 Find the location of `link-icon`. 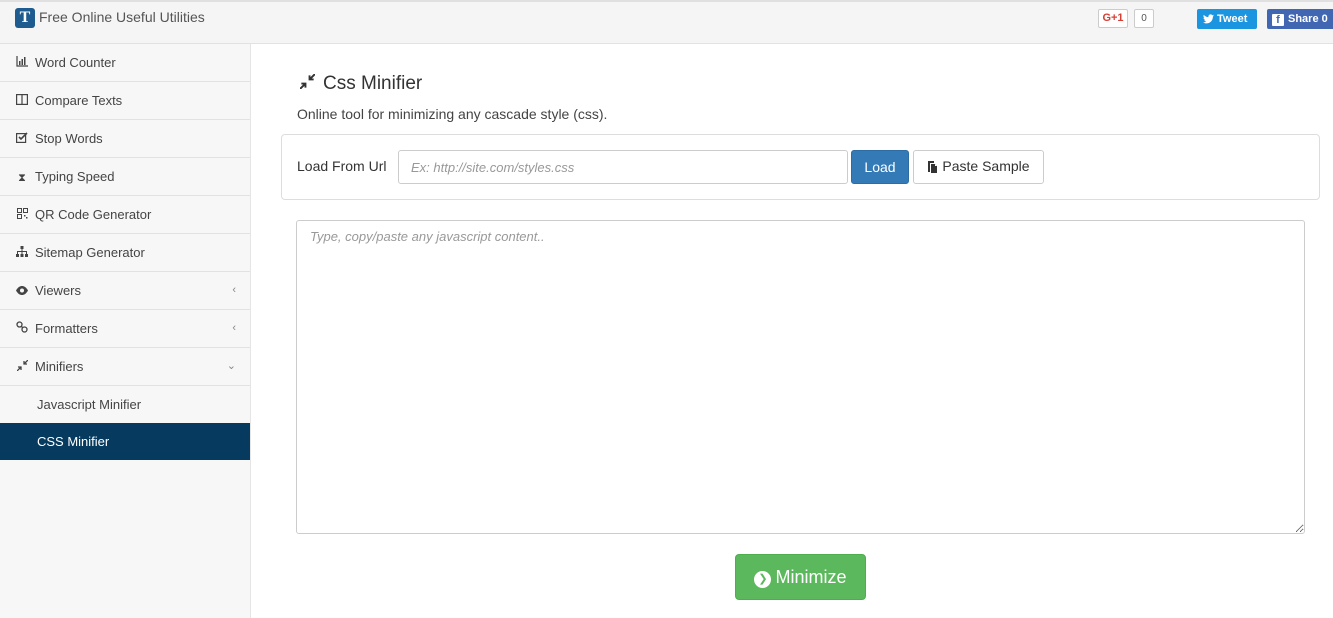

link-icon is located at coordinates (22, 330).